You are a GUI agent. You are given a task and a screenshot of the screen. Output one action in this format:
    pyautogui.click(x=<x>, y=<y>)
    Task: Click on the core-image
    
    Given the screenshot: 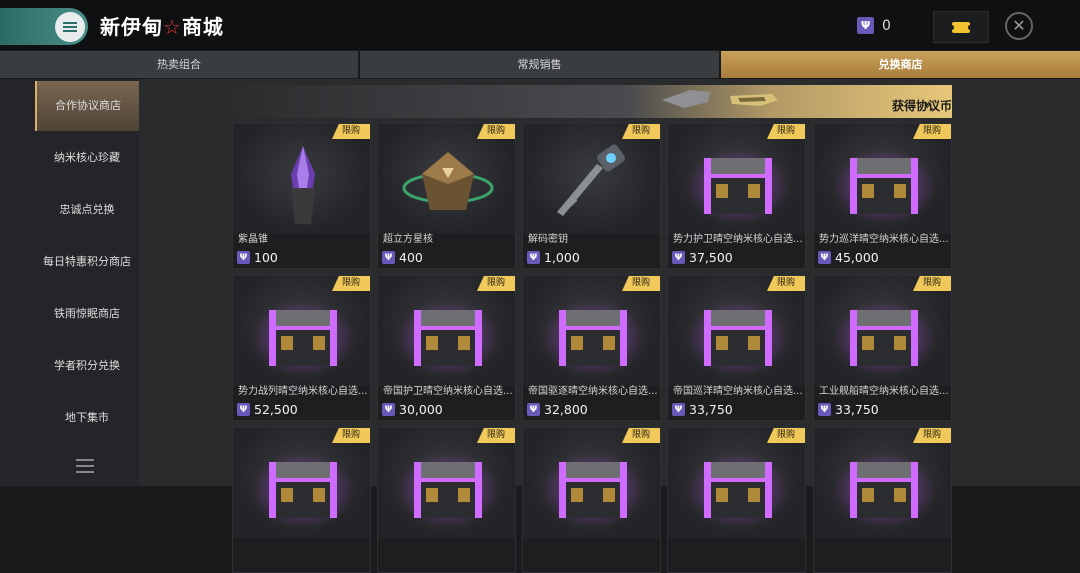 What is the action you would take?
    pyautogui.click(x=446, y=184)
    